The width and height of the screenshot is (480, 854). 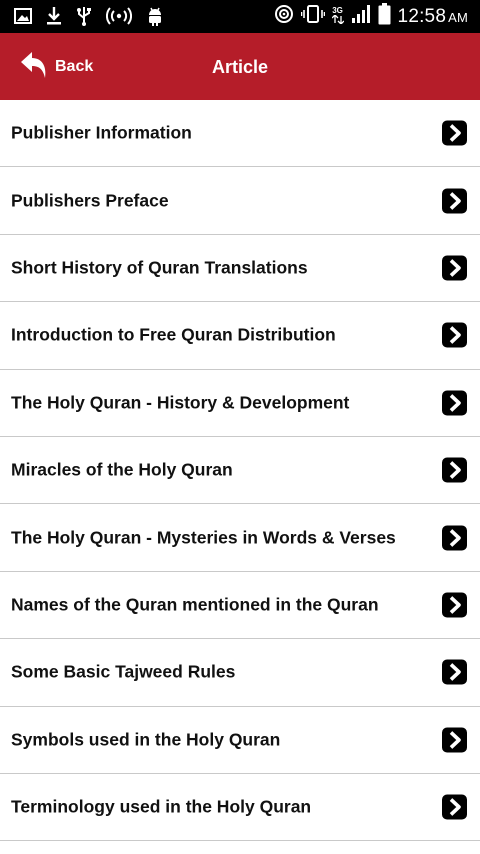 I want to click on notification-icons, so click(x=89, y=18).